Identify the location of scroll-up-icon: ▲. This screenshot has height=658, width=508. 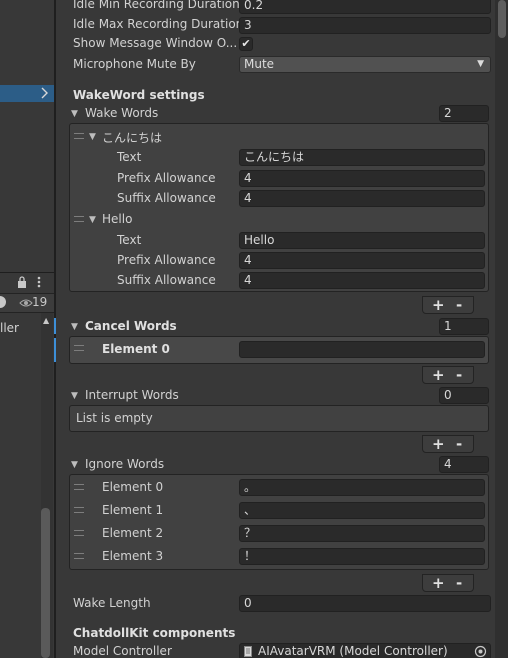
(46, 320).